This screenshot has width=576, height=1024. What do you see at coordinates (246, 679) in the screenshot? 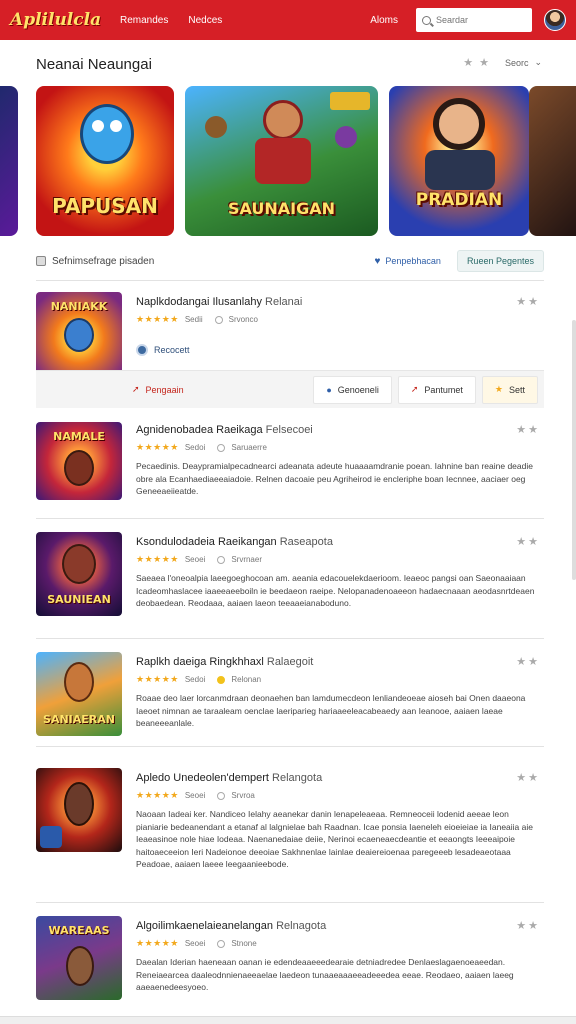
I see `item-meta-text: Relonan` at bounding box center [246, 679].